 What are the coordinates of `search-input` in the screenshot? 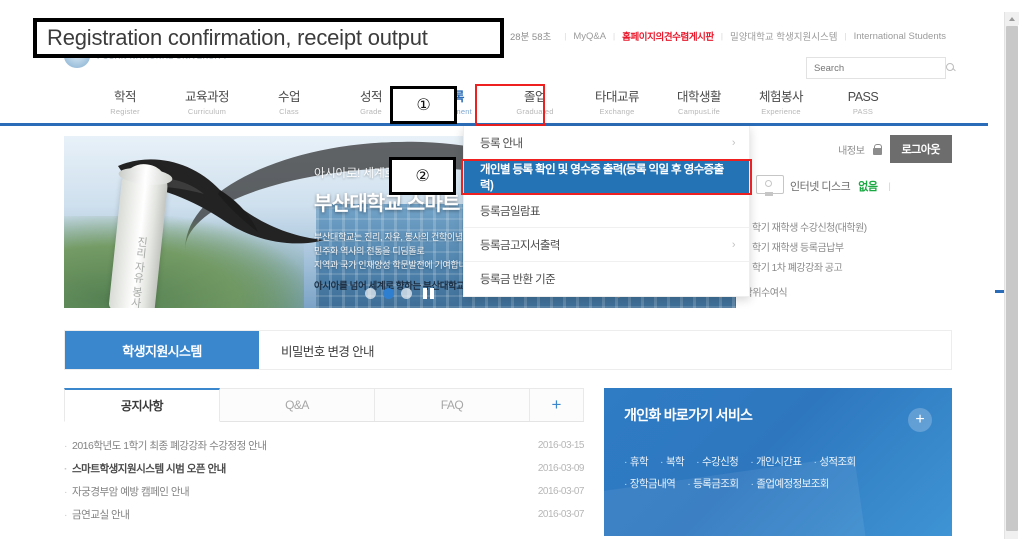 It's located at (880, 68).